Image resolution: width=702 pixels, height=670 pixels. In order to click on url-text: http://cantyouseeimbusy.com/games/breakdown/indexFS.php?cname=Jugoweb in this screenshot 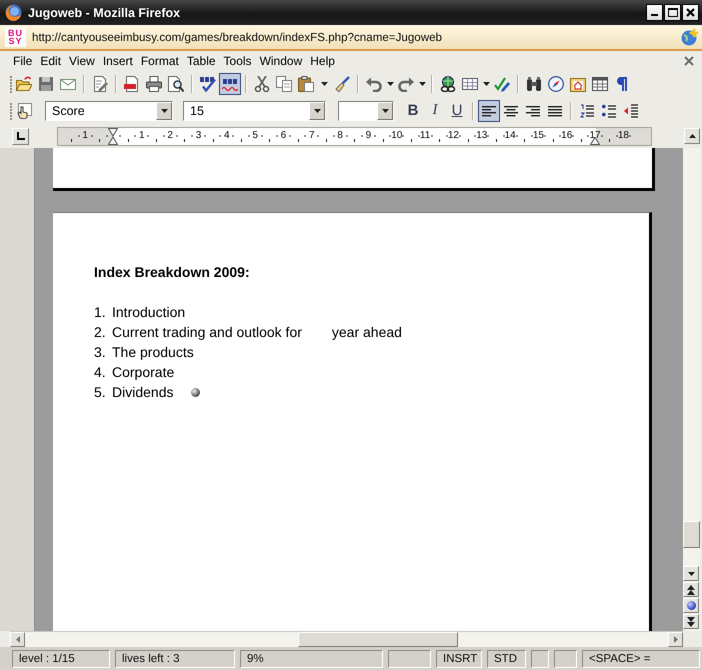, I will do `click(356, 37)`.